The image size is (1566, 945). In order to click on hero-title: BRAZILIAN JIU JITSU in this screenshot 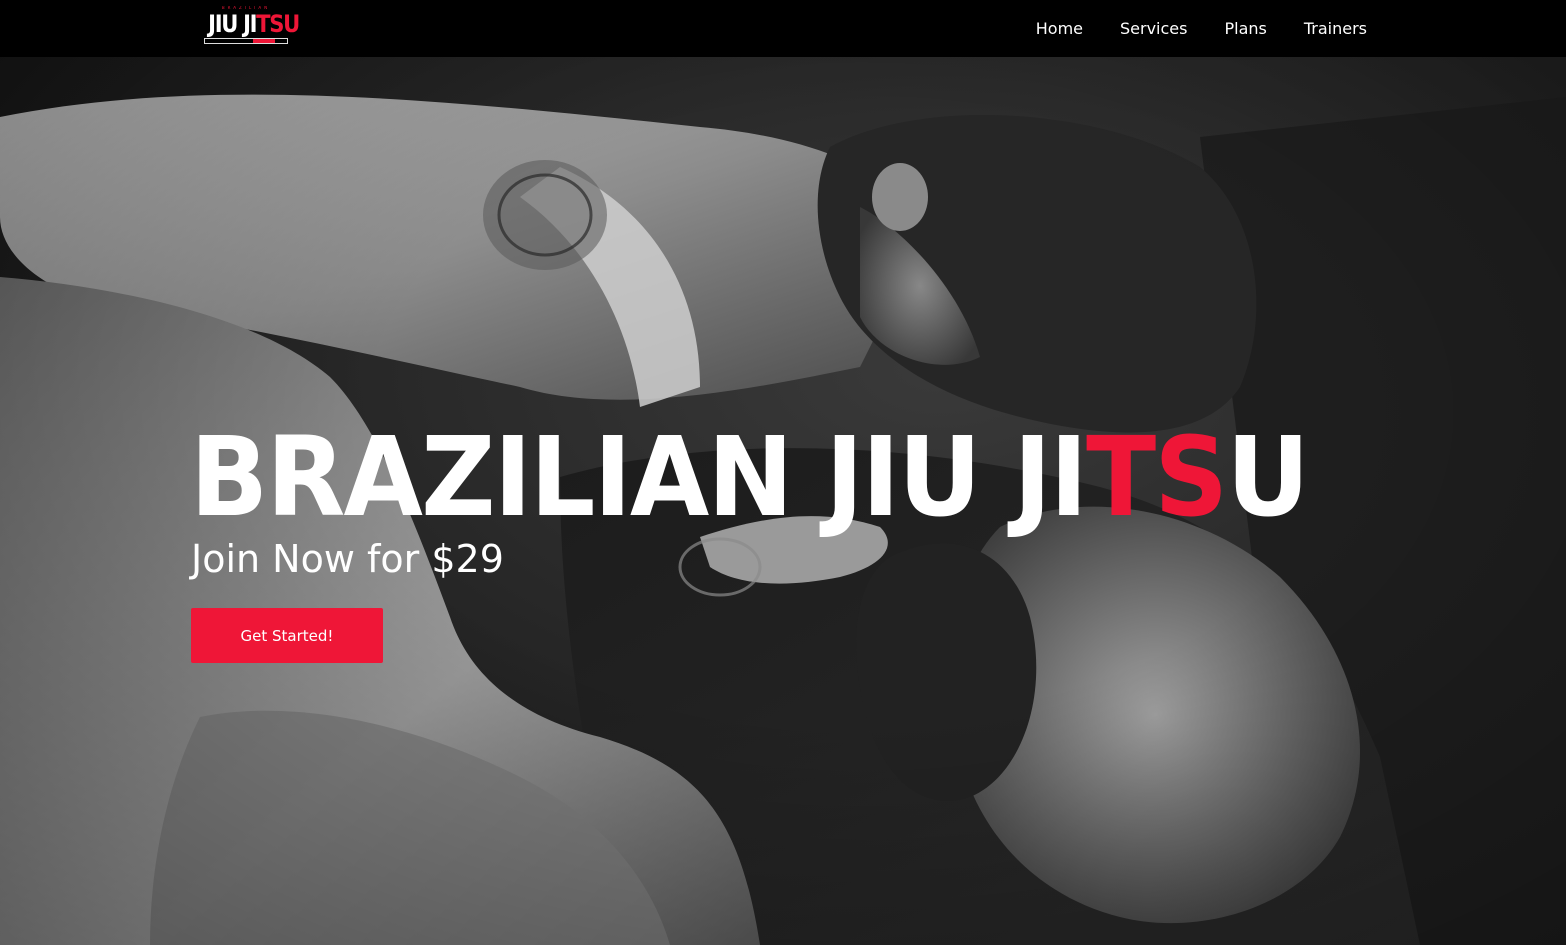, I will do `click(750, 477)`.